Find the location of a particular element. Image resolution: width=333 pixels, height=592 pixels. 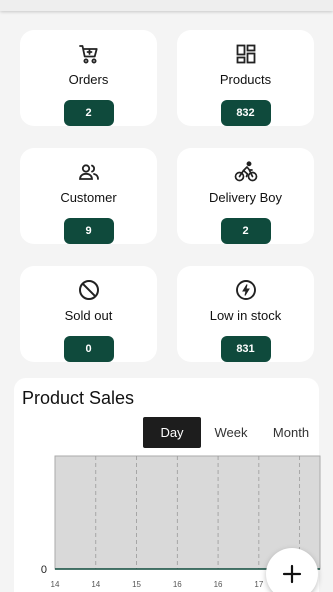

orders-label: Orders is located at coordinates (88, 79).